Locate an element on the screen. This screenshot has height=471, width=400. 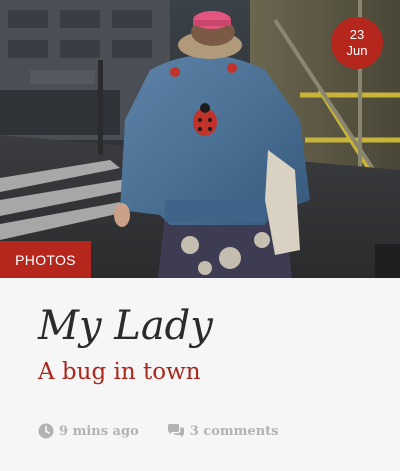
category-tag: PHOTOS is located at coordinates (45, 259).